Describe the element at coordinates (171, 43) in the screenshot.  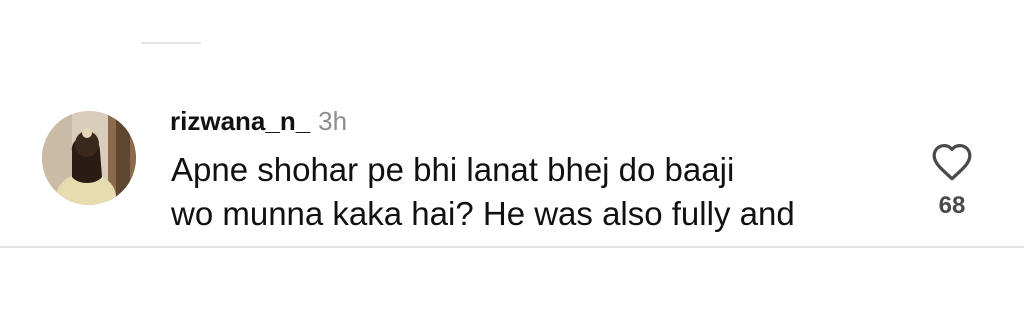
I see `top-divider` at that location.